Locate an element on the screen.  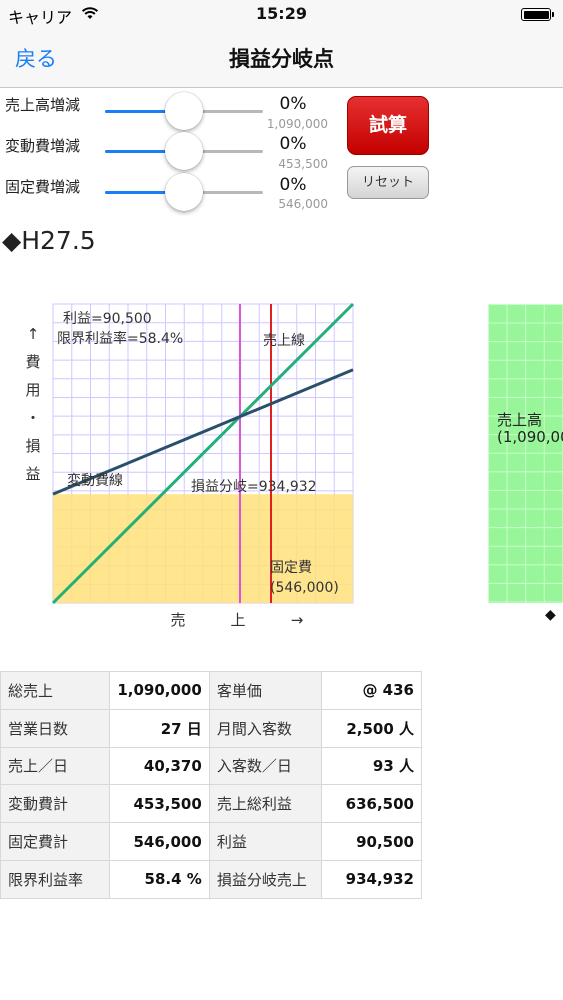
stat-value: 636,500 is located at coordinates (371, 804).